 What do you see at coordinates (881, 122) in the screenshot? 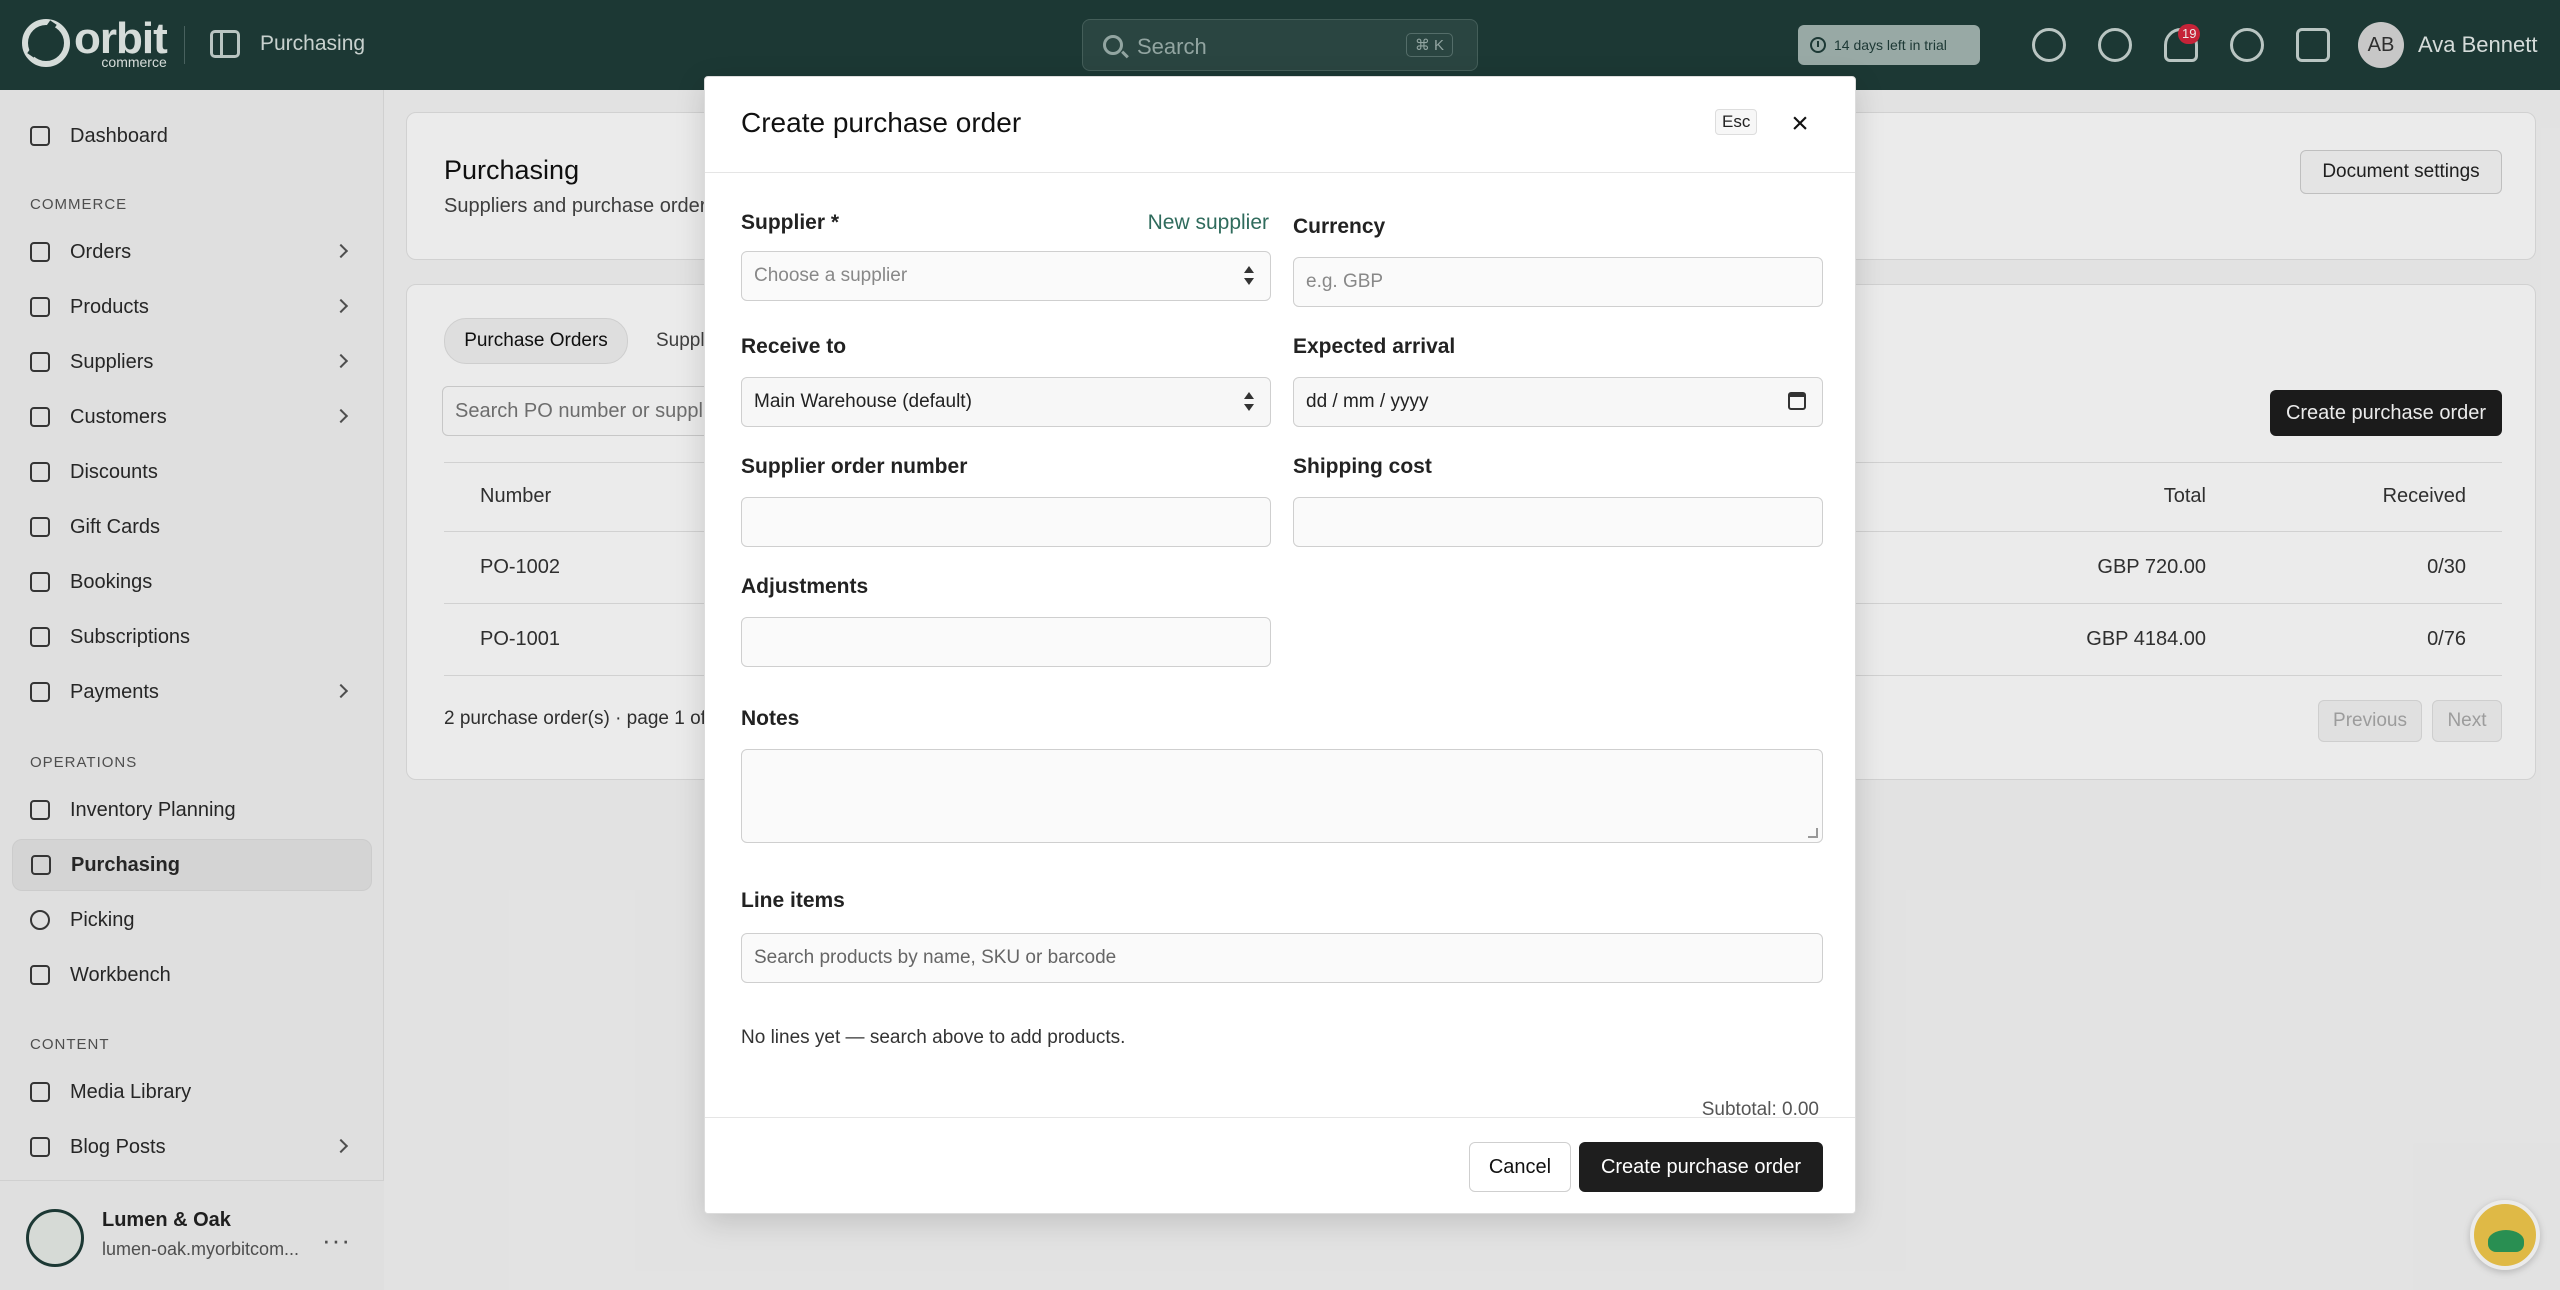
I see `dialog-title: Create purchase order` at bounding box center [881, 122].